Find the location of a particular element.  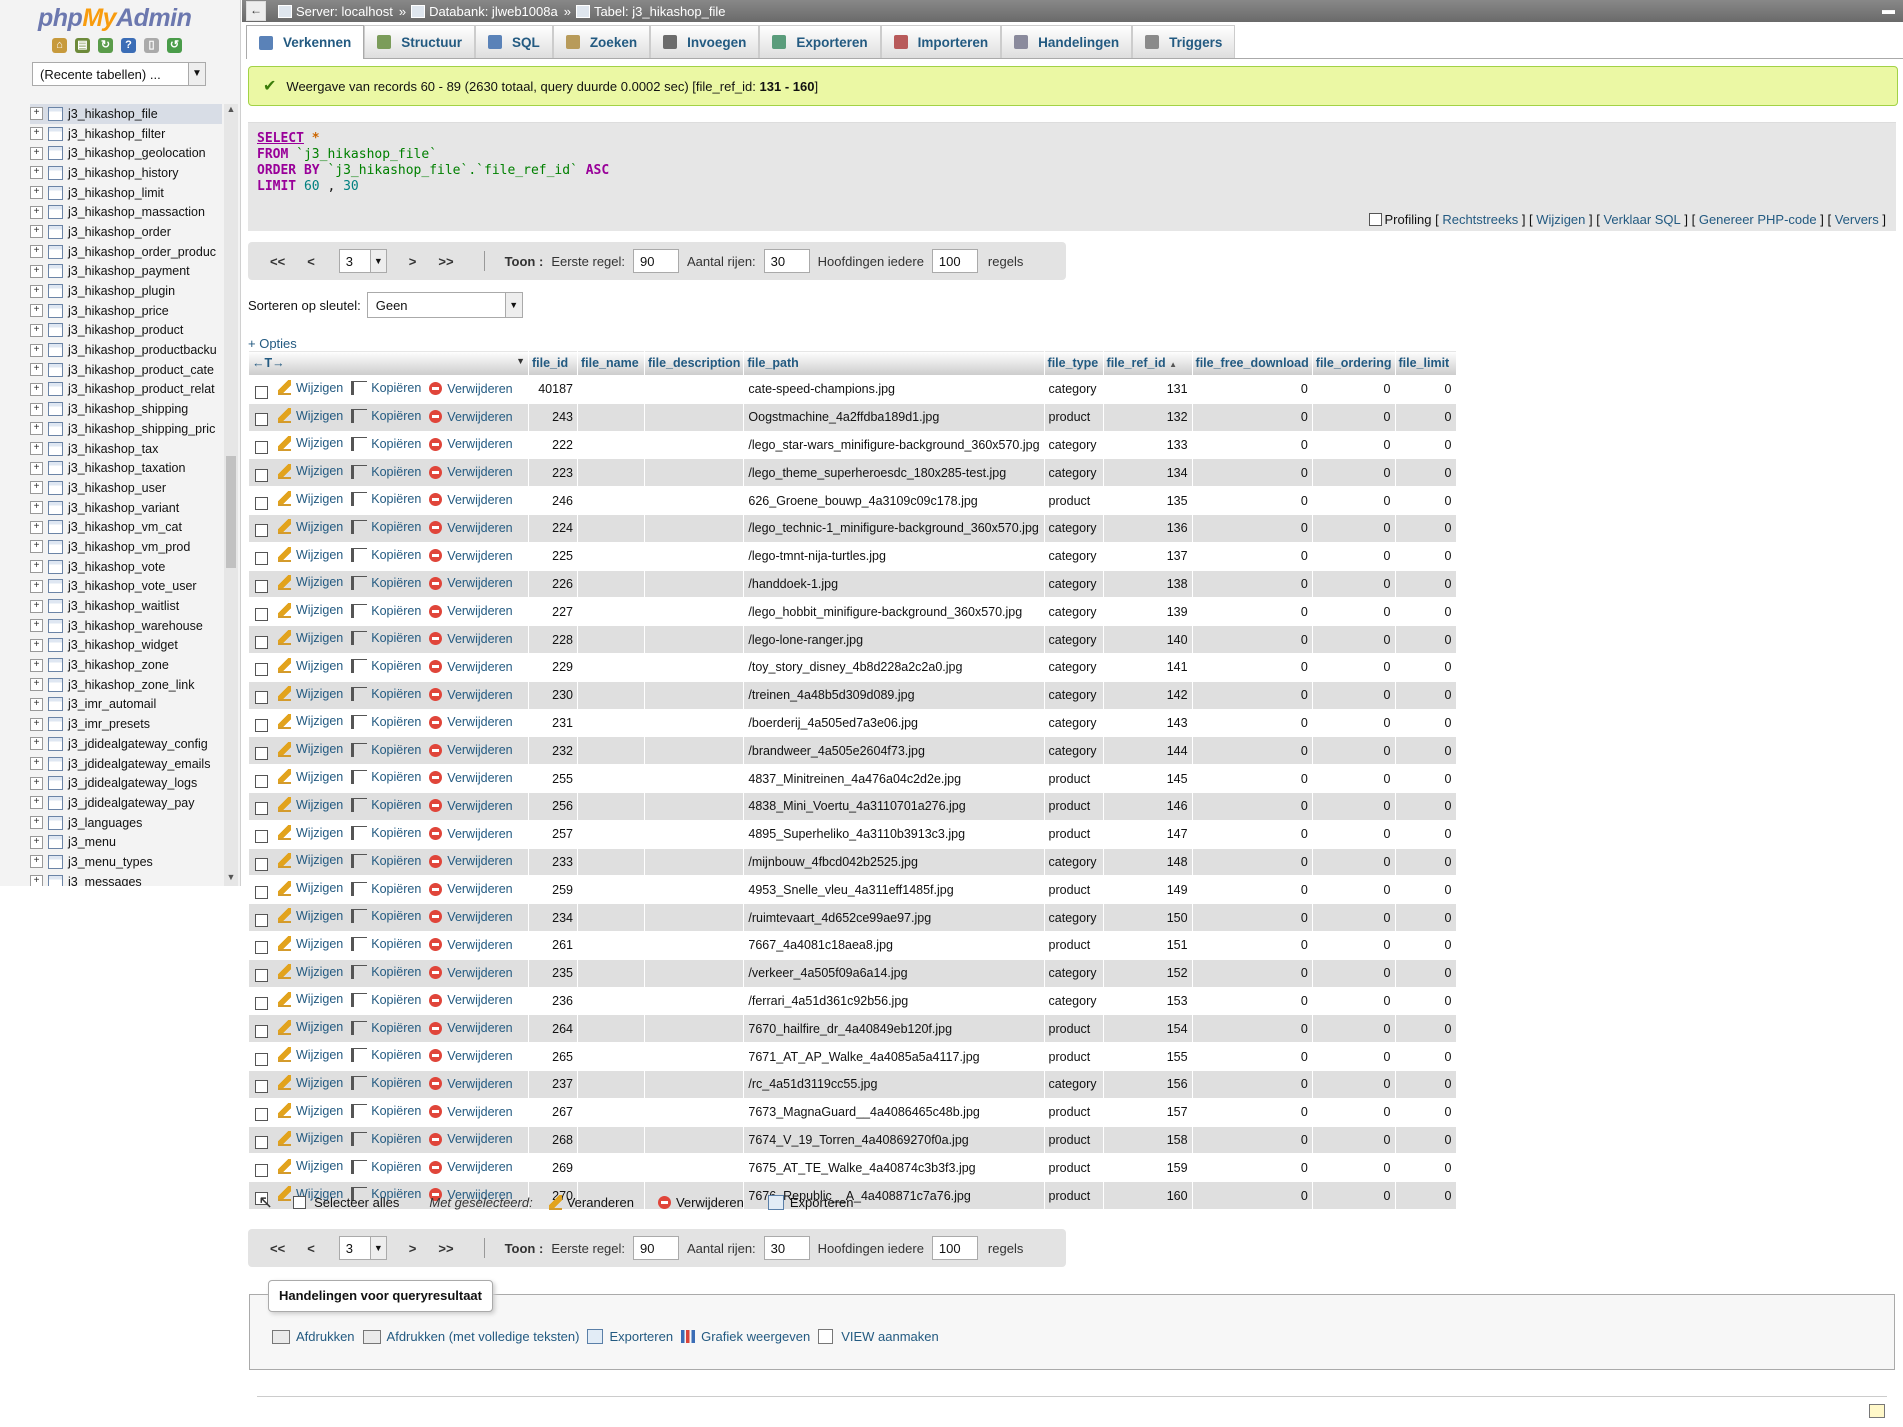

cell-file-id: 269 is located at coordinates (553, 1168).